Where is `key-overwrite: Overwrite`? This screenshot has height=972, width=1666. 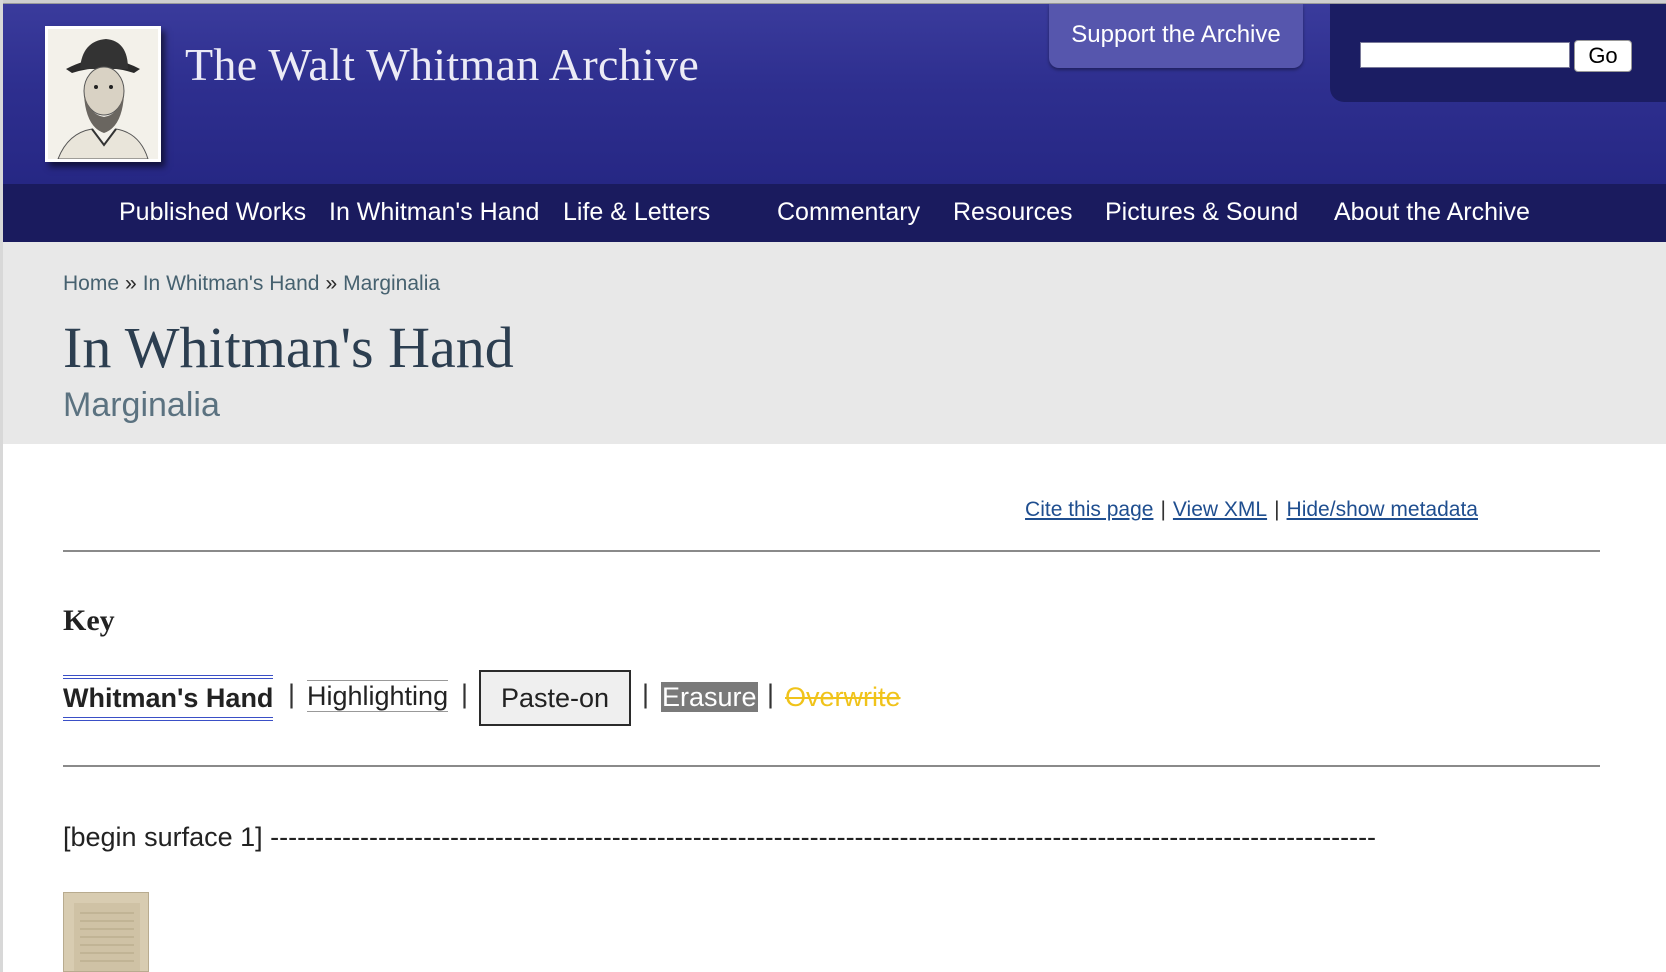 key-overwrite: Overwrite is located at coordinates (843, 697).